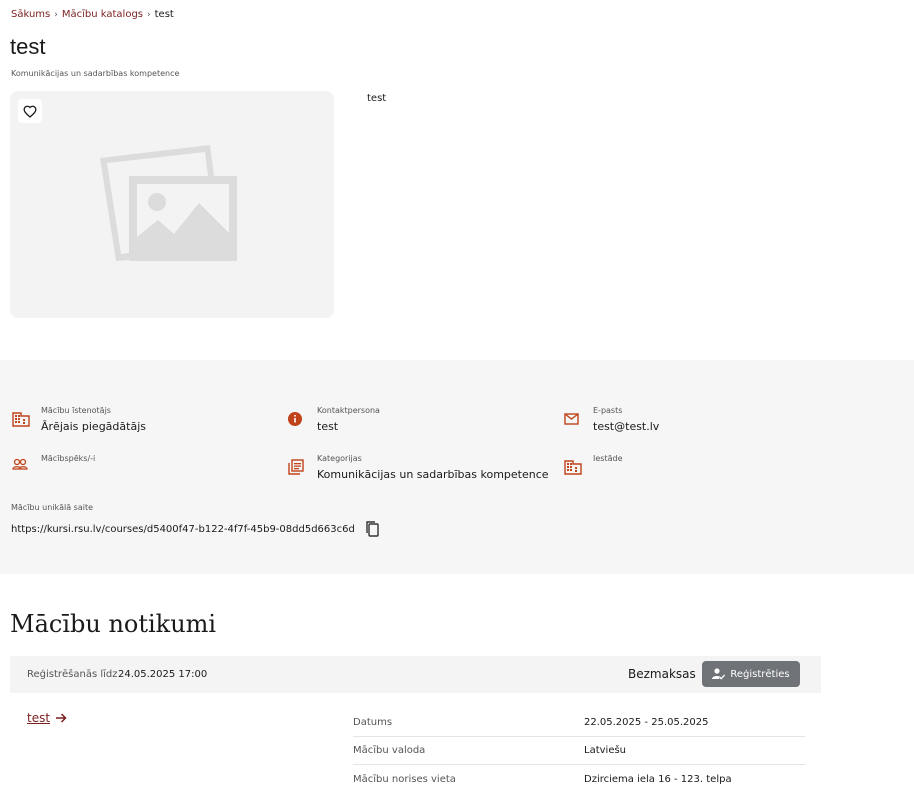  What do you see at coordinates (328, 426) in the screenshot?
I see `contact-value: test` at bounding box center [328, 426].